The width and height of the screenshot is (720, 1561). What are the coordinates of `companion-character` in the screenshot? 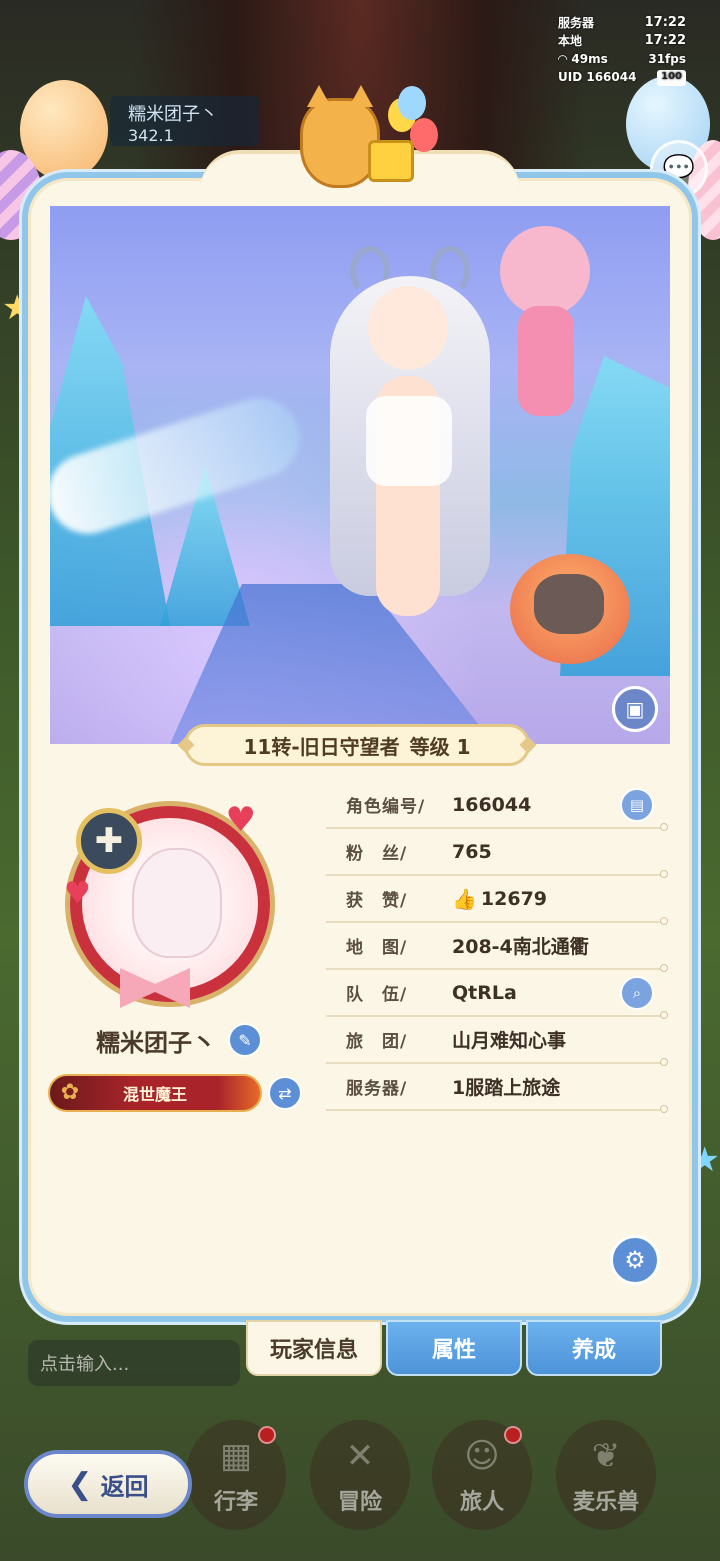 It's located at (545, 326).